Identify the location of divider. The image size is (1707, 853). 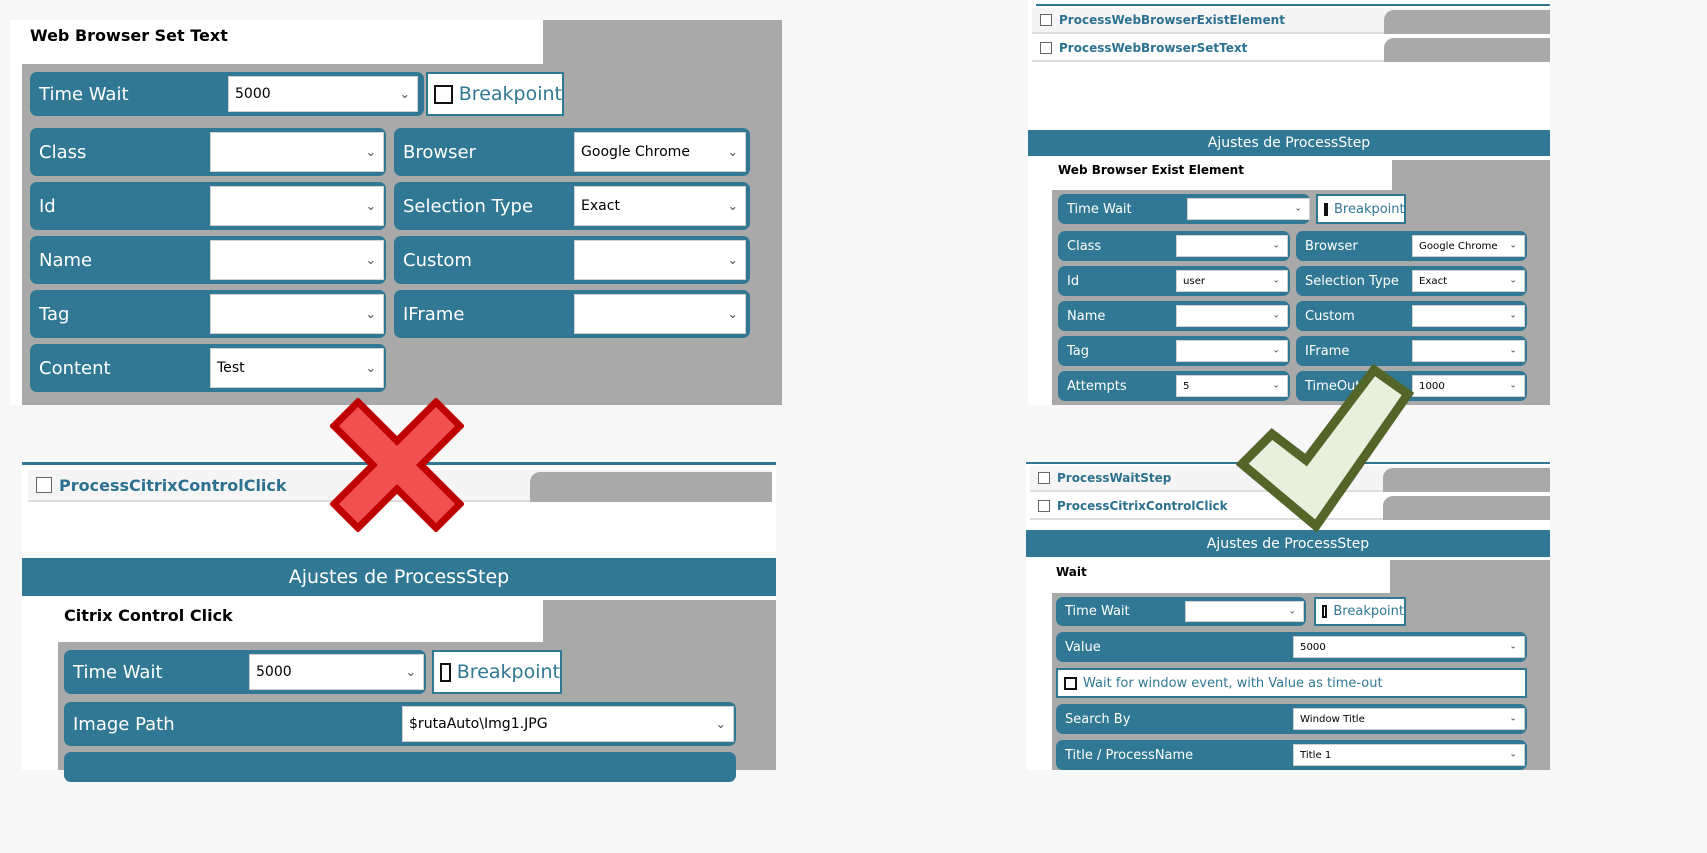
(1293, 5).